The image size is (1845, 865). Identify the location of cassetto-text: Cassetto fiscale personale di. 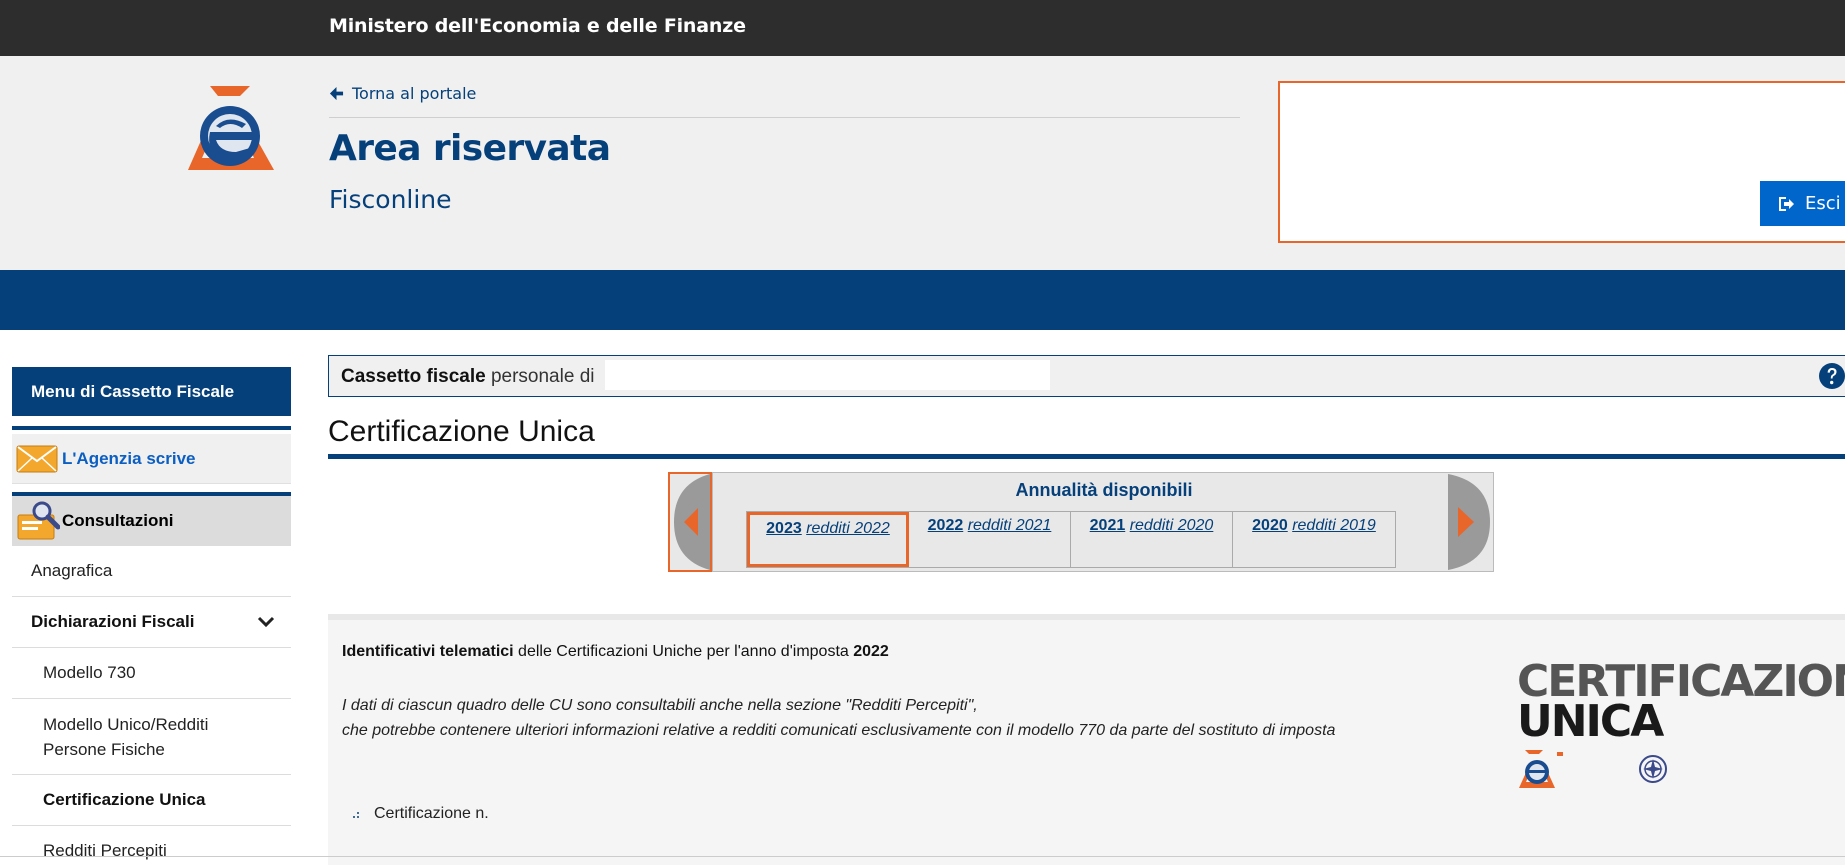
(467, 377).